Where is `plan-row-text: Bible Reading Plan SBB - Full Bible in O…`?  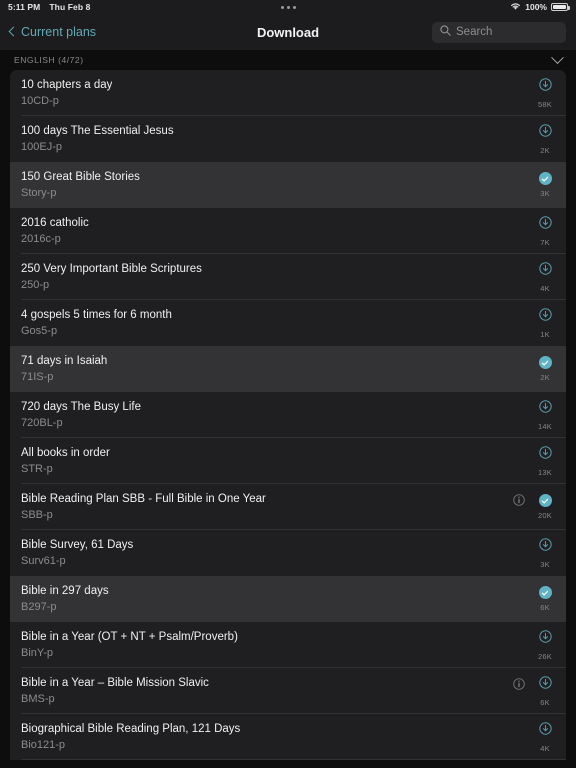
plan-row-text: Bible Reading Plan SBB - Full Bible in O… is located at coordinates (143, 507).